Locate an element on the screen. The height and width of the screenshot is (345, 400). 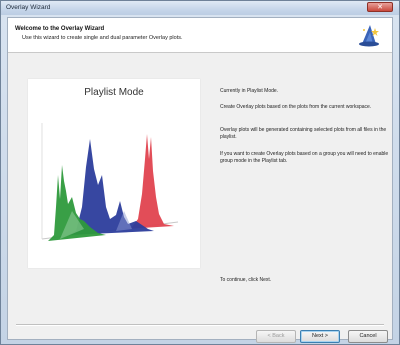
title-bar: Overlay Wizard ✕ is located at coordinates (200, 8).